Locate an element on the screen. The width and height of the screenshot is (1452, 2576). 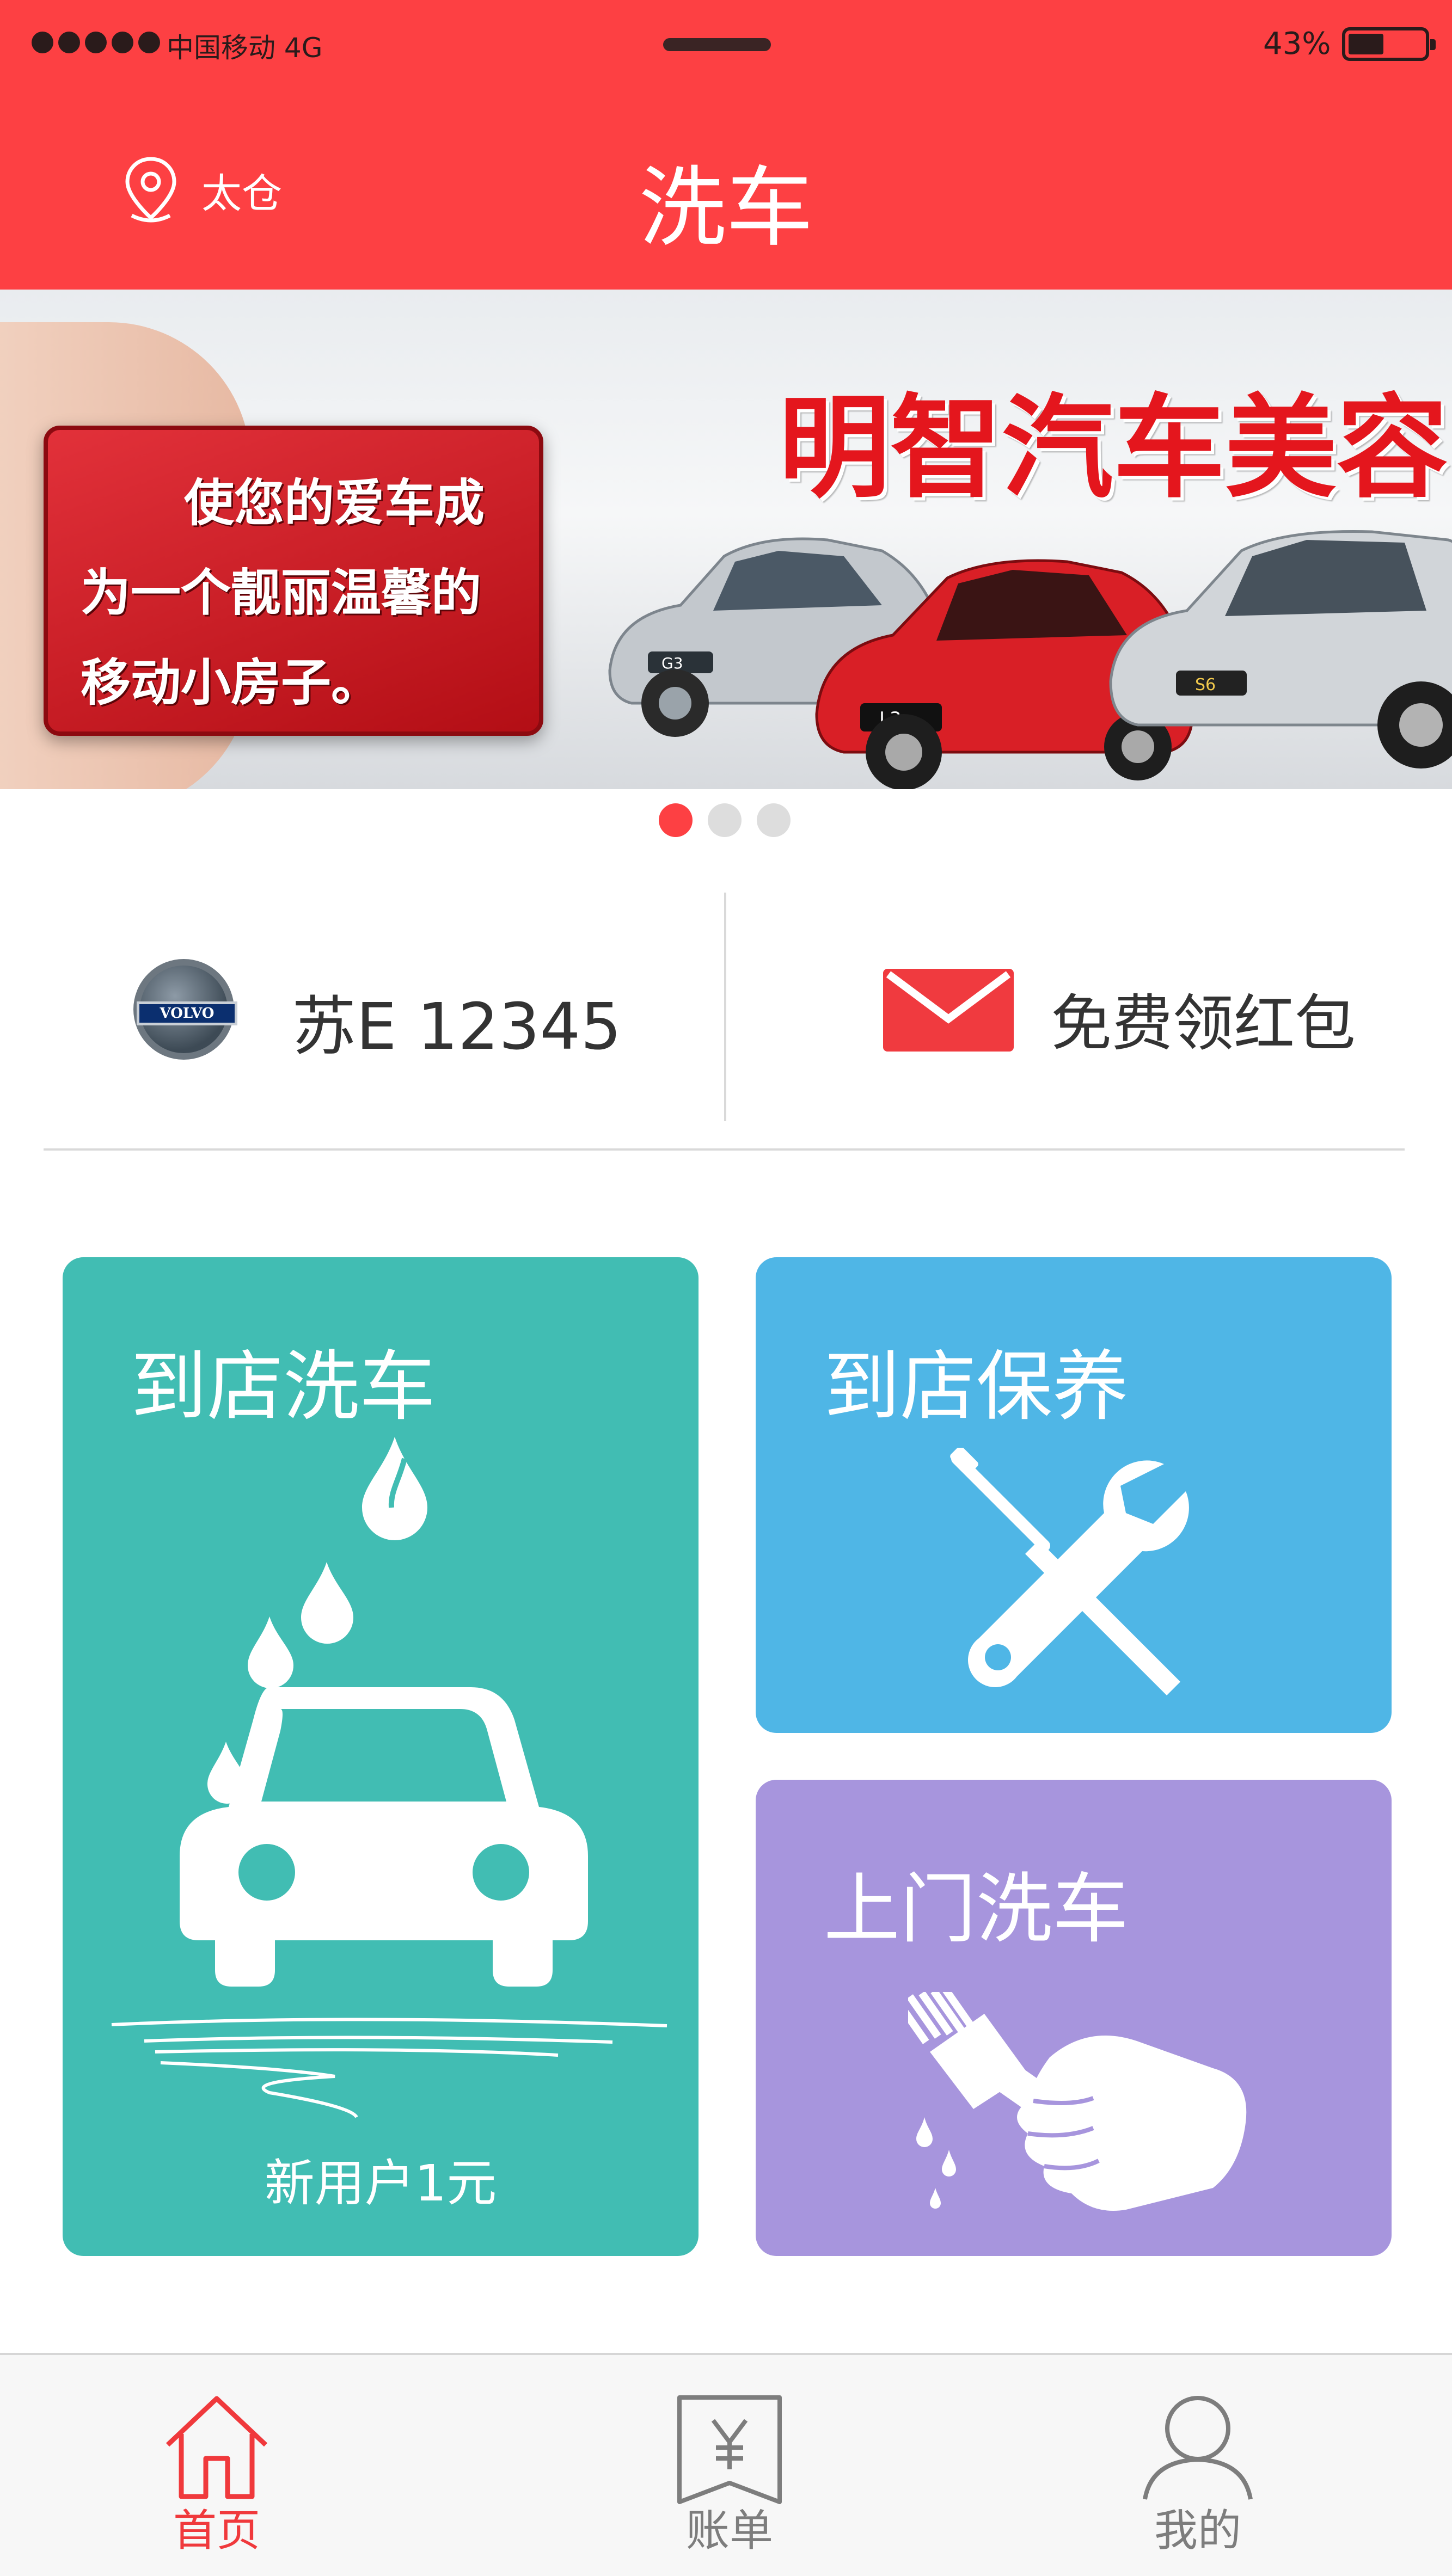
tab-bills-label: 账单 is located at coordinates (730, 2530).